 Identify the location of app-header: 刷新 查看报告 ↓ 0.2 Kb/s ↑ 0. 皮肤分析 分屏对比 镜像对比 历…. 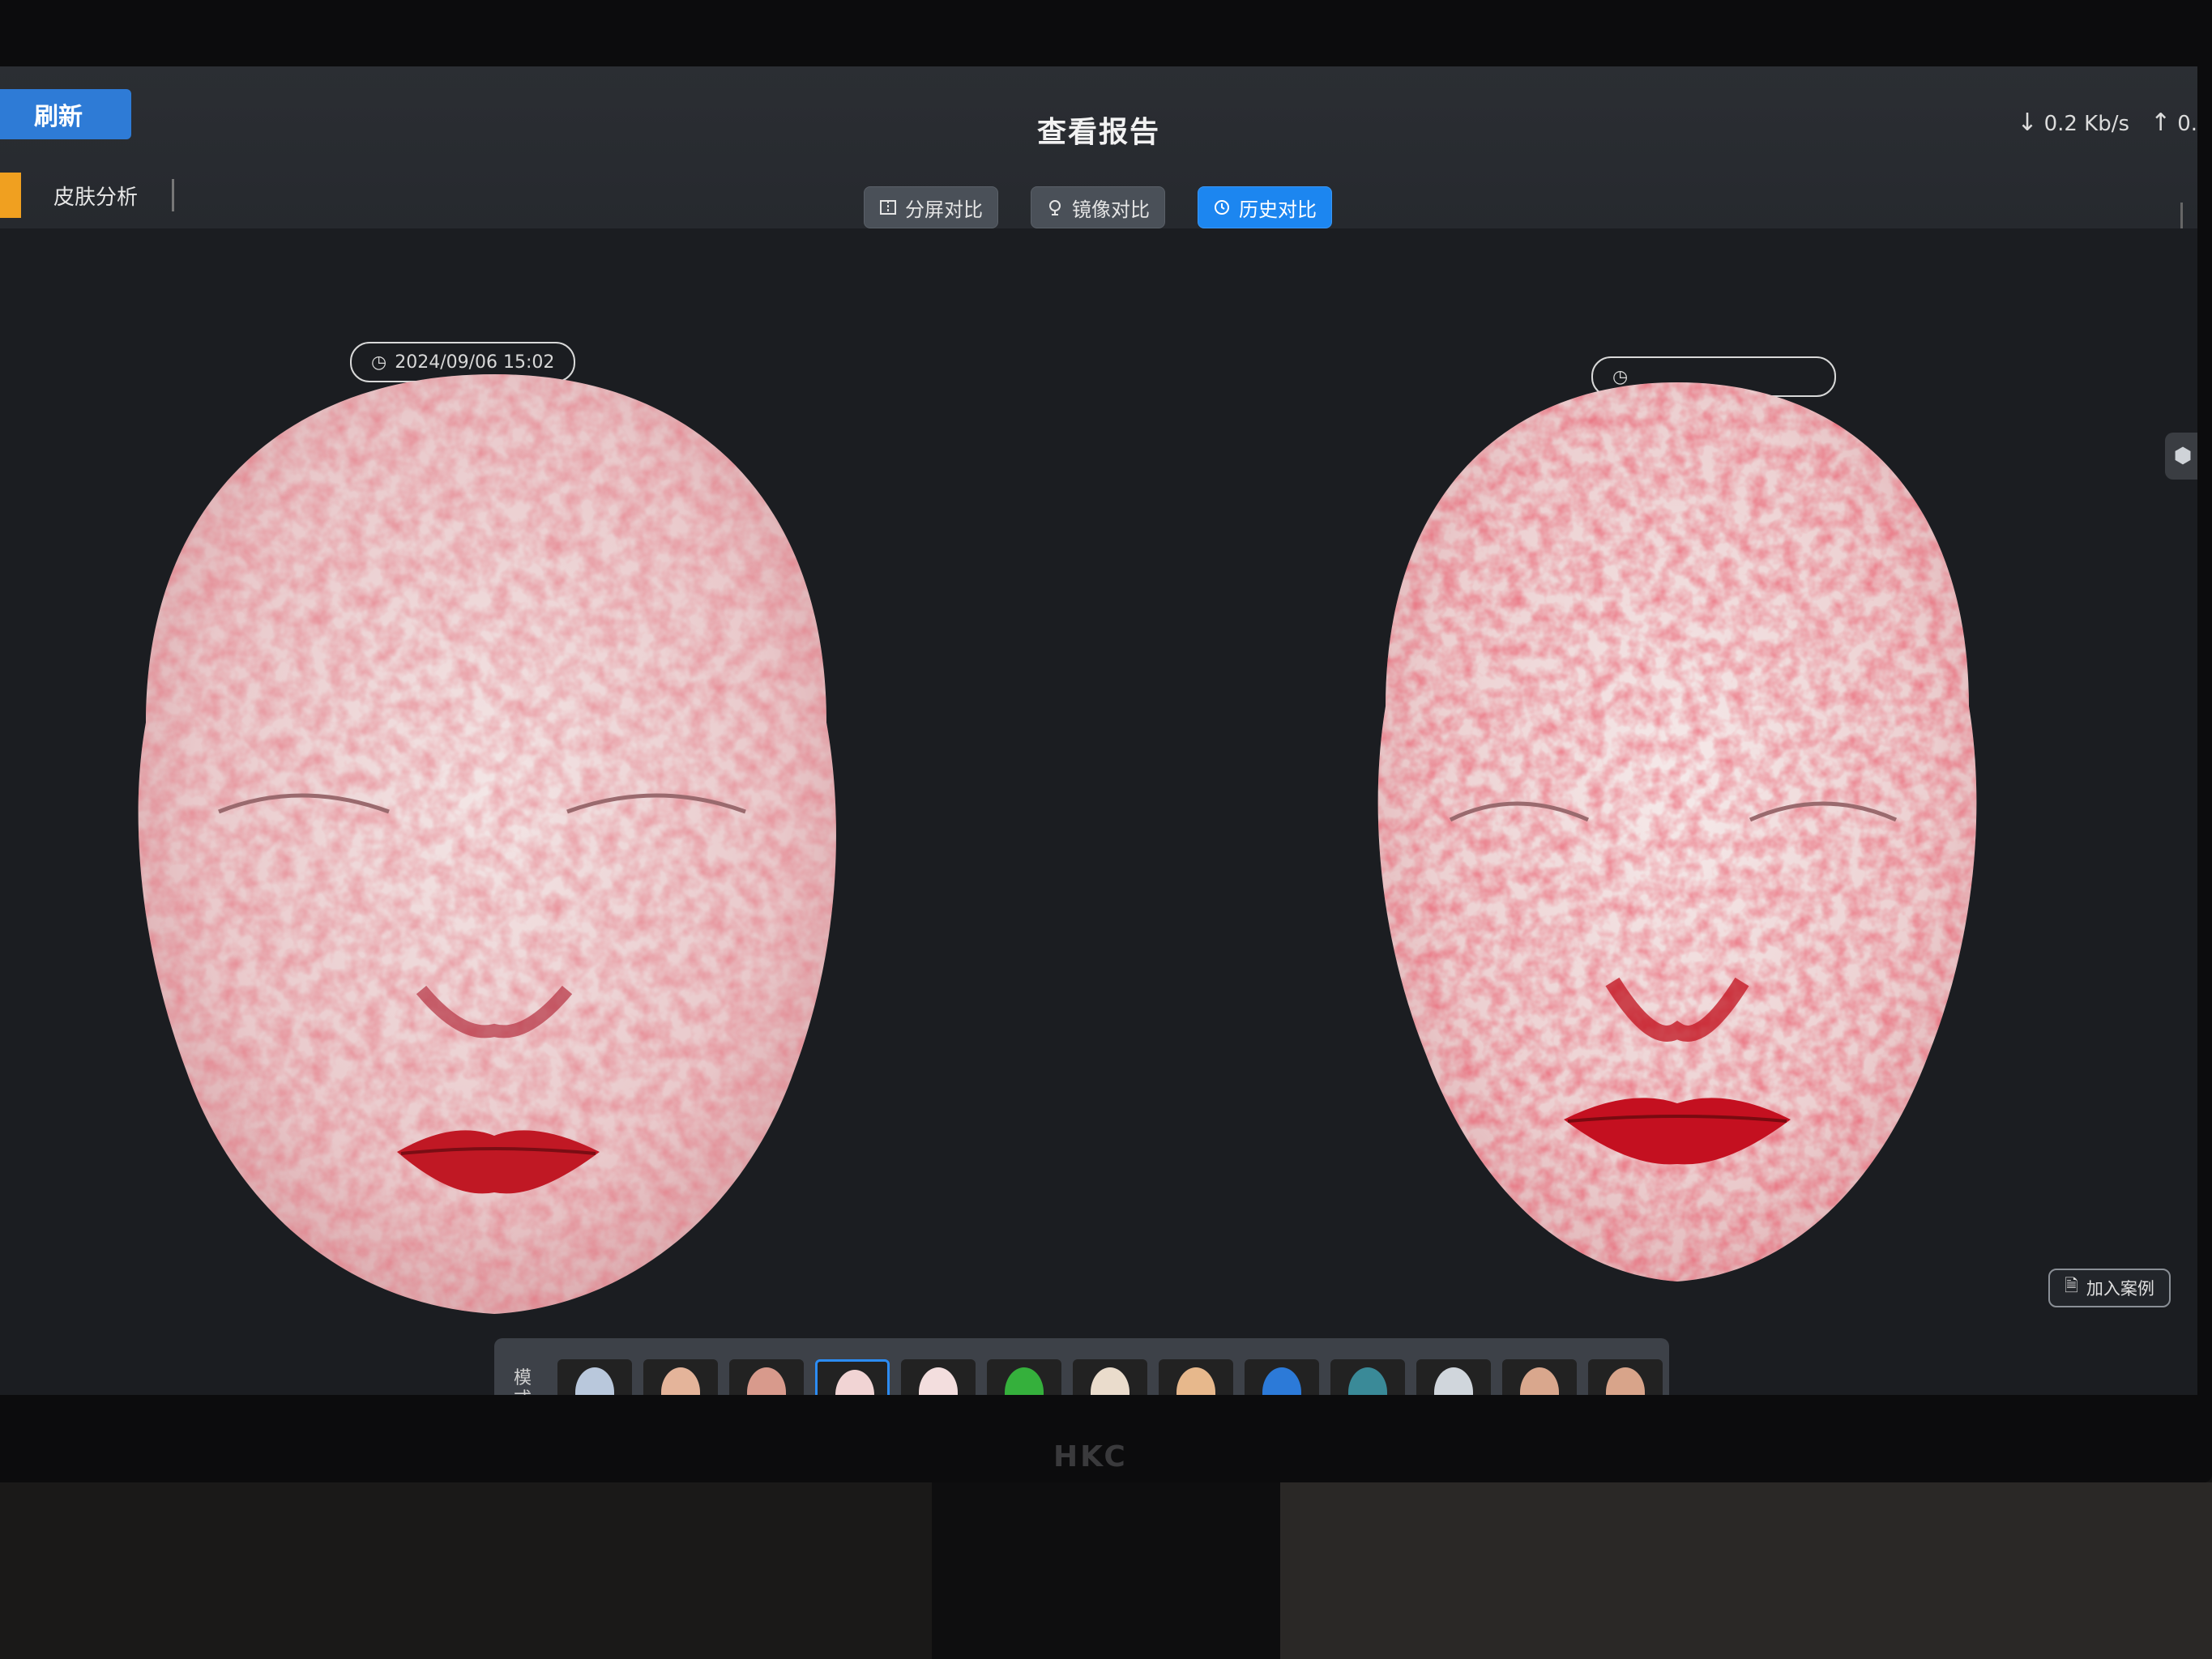
(1098, 150).